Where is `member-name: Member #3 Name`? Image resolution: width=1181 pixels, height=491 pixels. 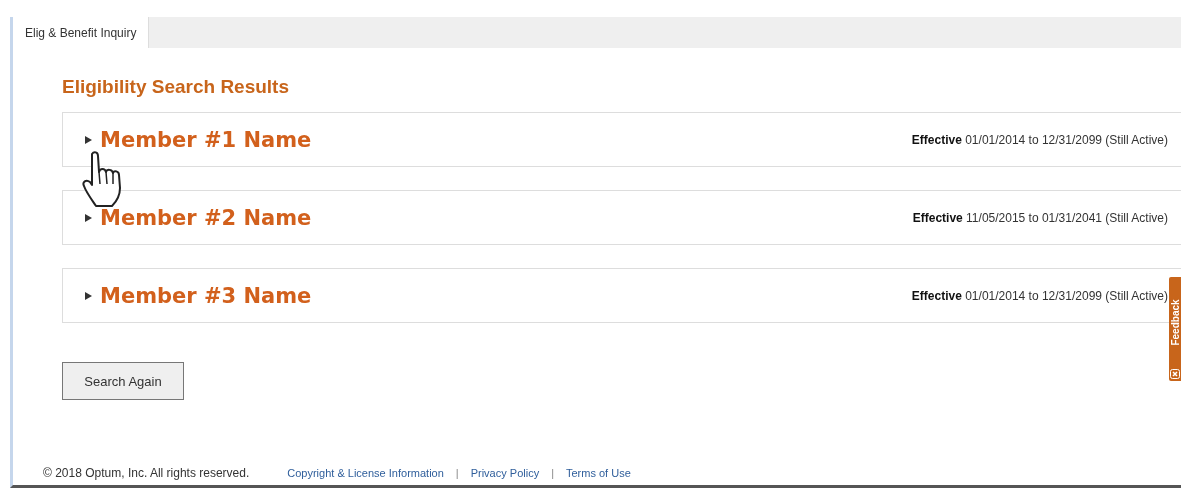 member-name: Member #3 Name is located at coordinates (206, 295).